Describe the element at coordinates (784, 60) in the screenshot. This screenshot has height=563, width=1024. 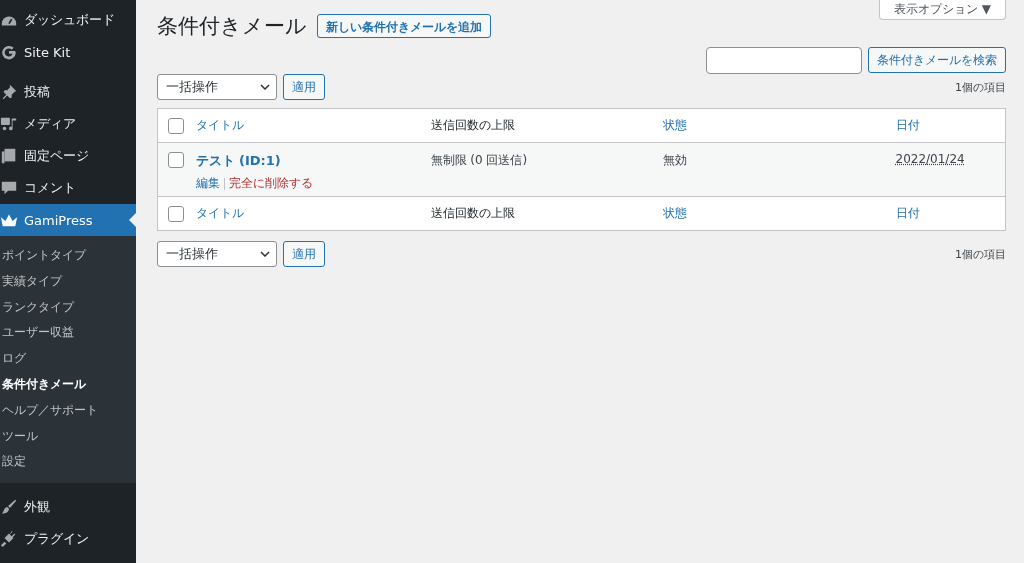
I see `search-field` at that location.